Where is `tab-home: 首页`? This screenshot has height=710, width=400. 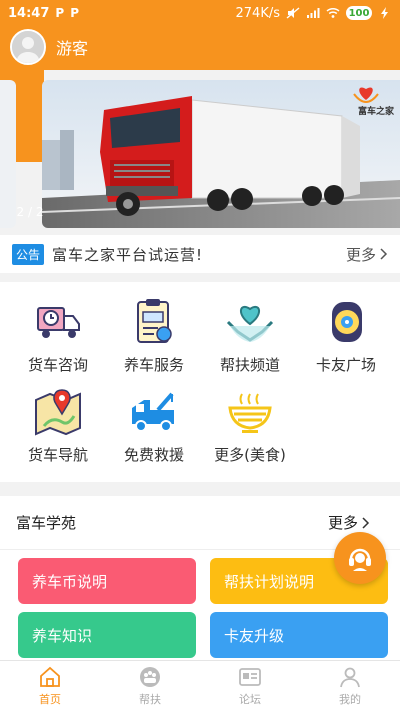
tab-home: 首页 is located at coordinates (50, 685).